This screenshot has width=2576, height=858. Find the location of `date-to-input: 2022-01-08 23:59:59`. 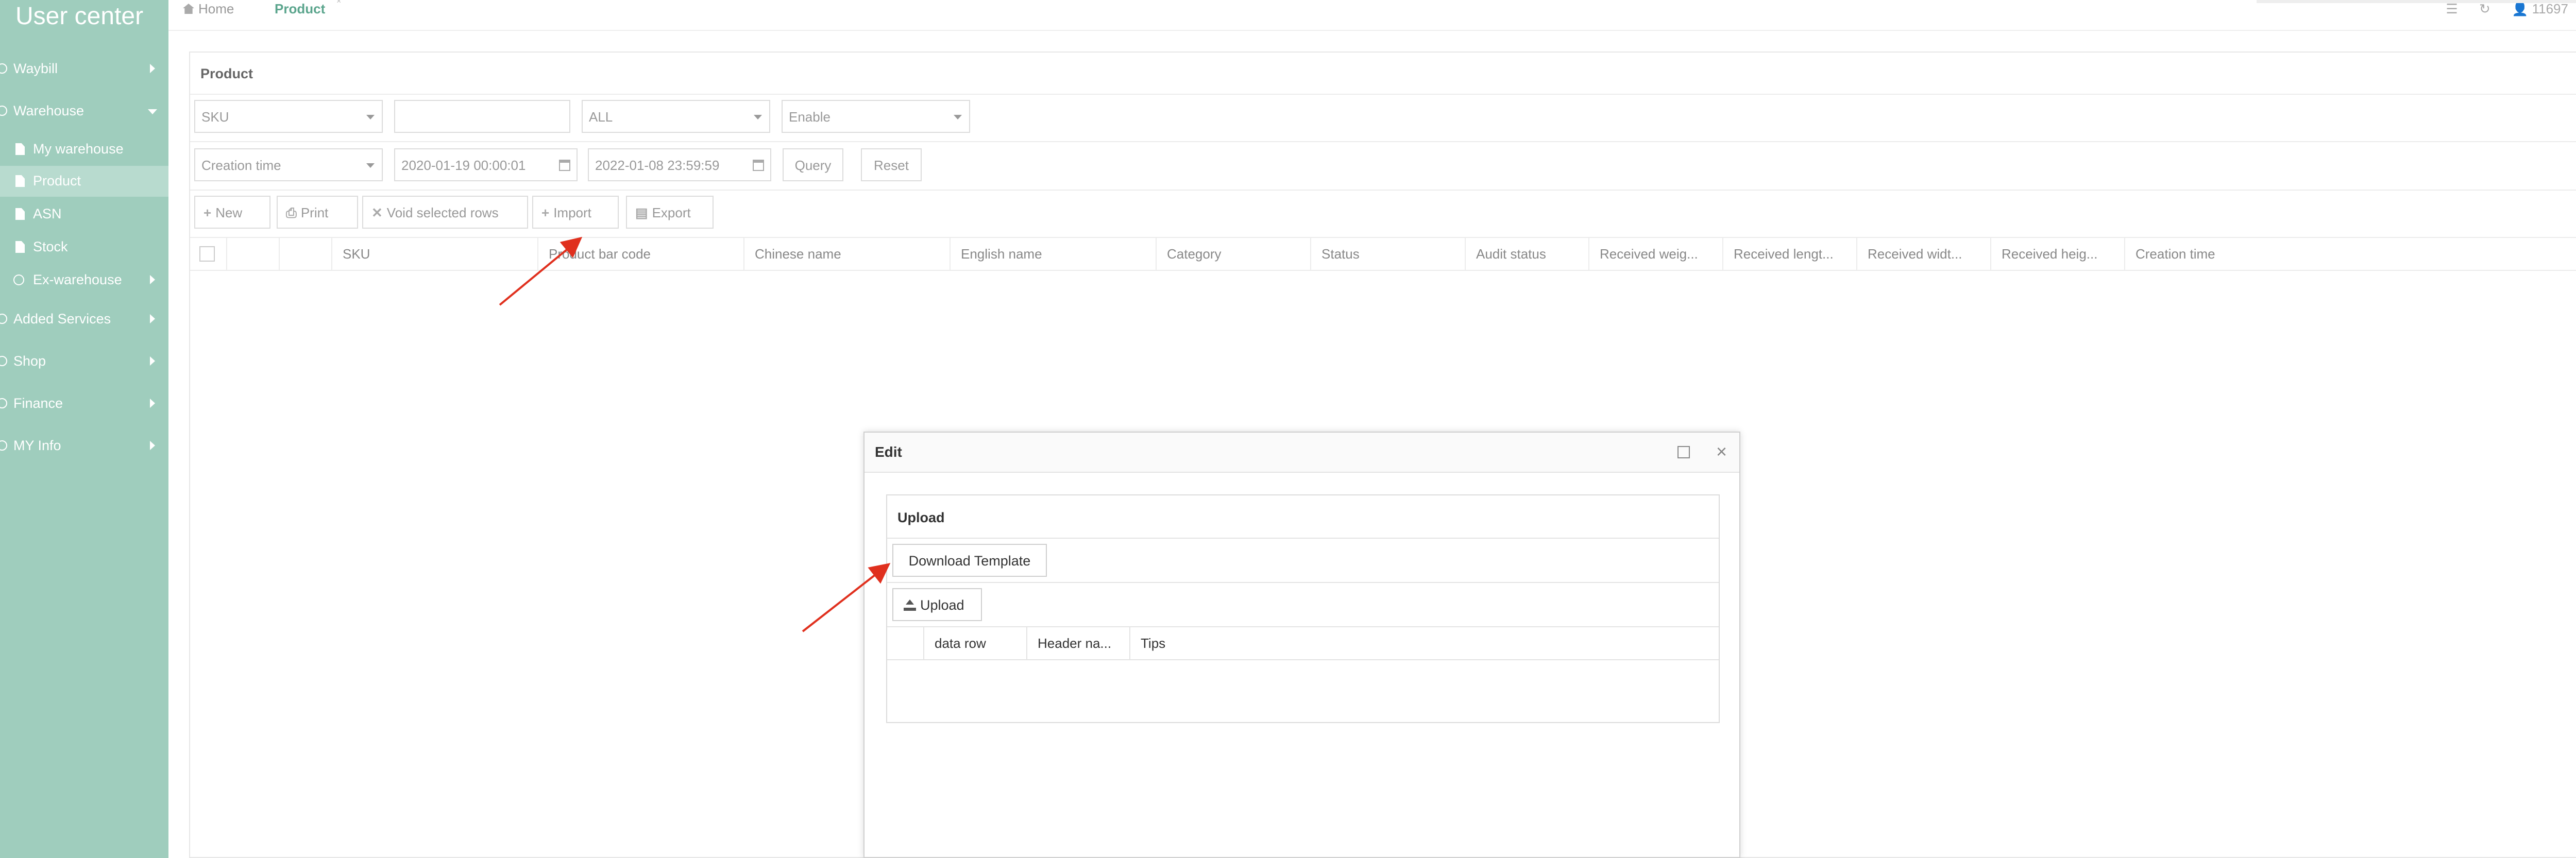

date-to-input: 2022-01-08 23:59:59 is located at coordinates (679, 165).